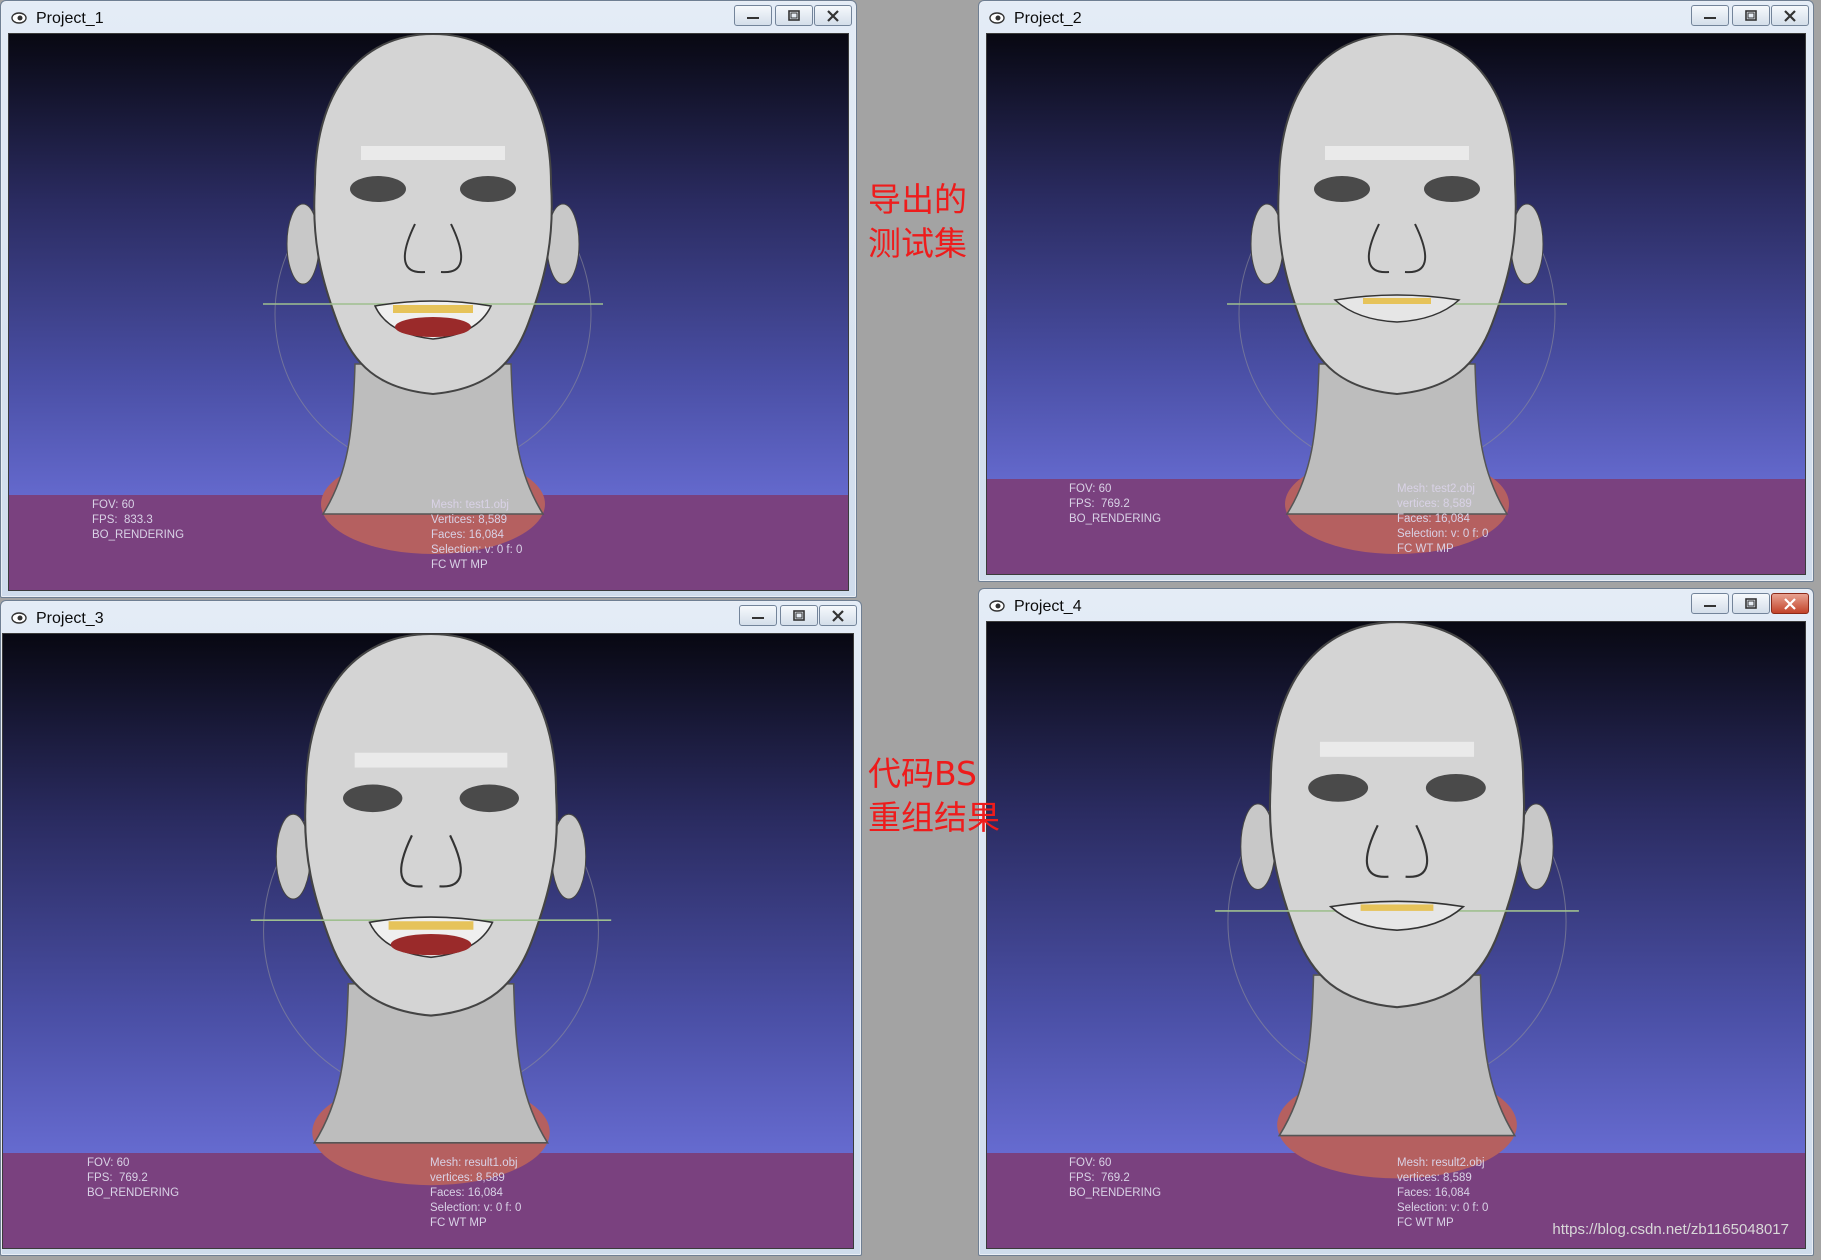 This screenshot has height=1260, width=1821. What do you see at coordinates (934, 817) in the screenshot?
I see `annotation-line: 重组结果` at bounding box center [934, 817].